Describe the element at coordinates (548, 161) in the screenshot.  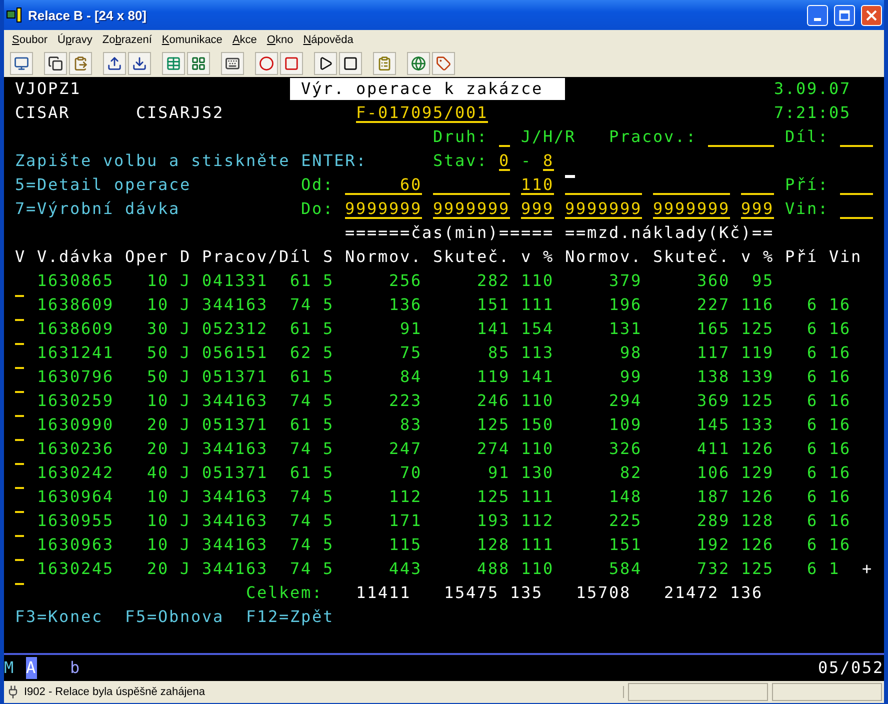
I see `filter-field: 8` at that location.